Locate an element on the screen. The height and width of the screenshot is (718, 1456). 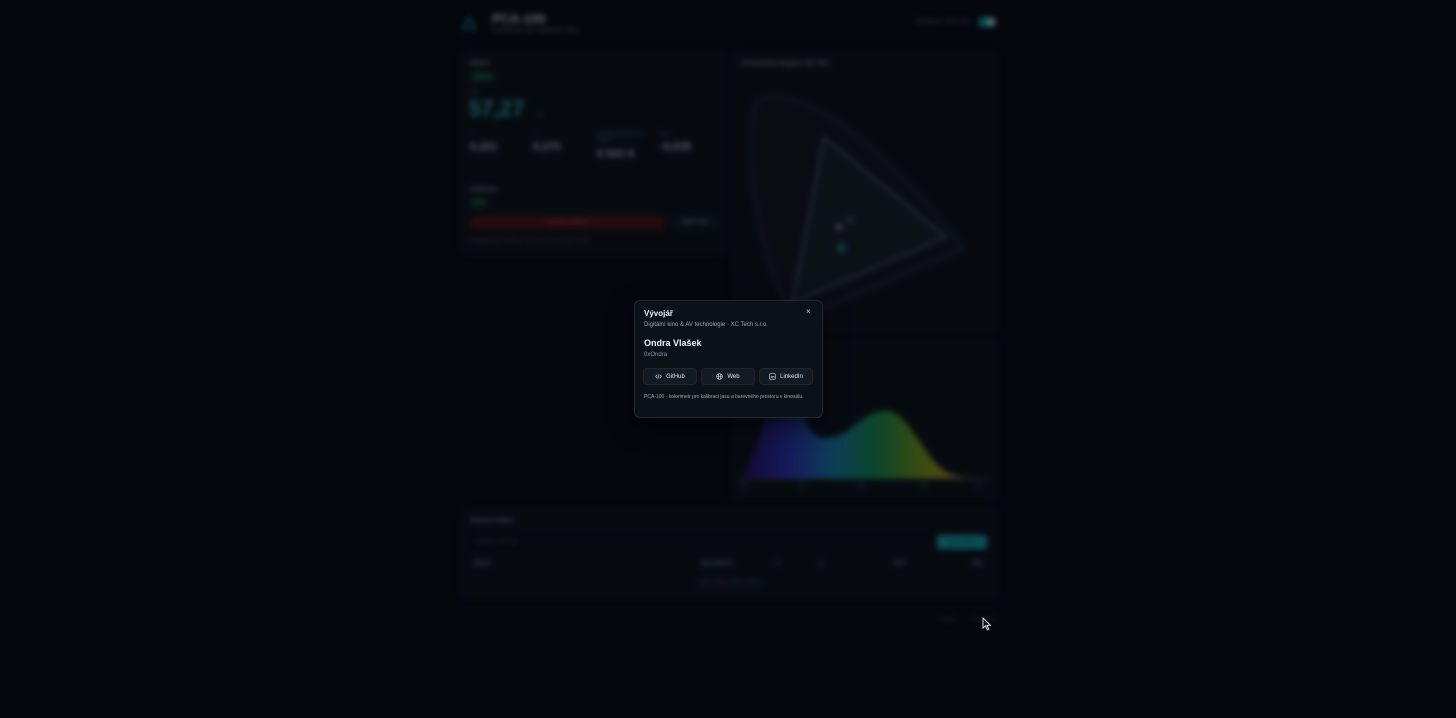
github-link-label: GitHub is located at coordinates (675, 376).